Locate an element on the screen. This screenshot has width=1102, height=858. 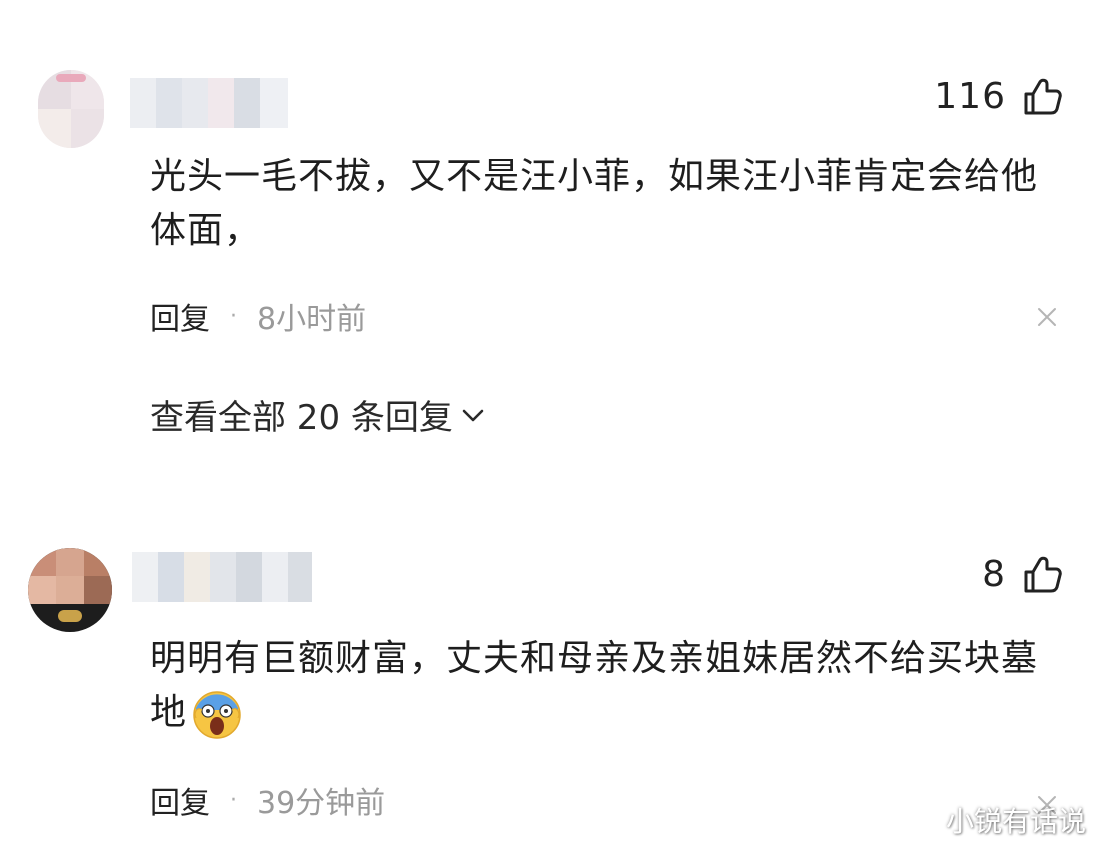
comment-time: 8小时前 is located at coordinates (312, 319).